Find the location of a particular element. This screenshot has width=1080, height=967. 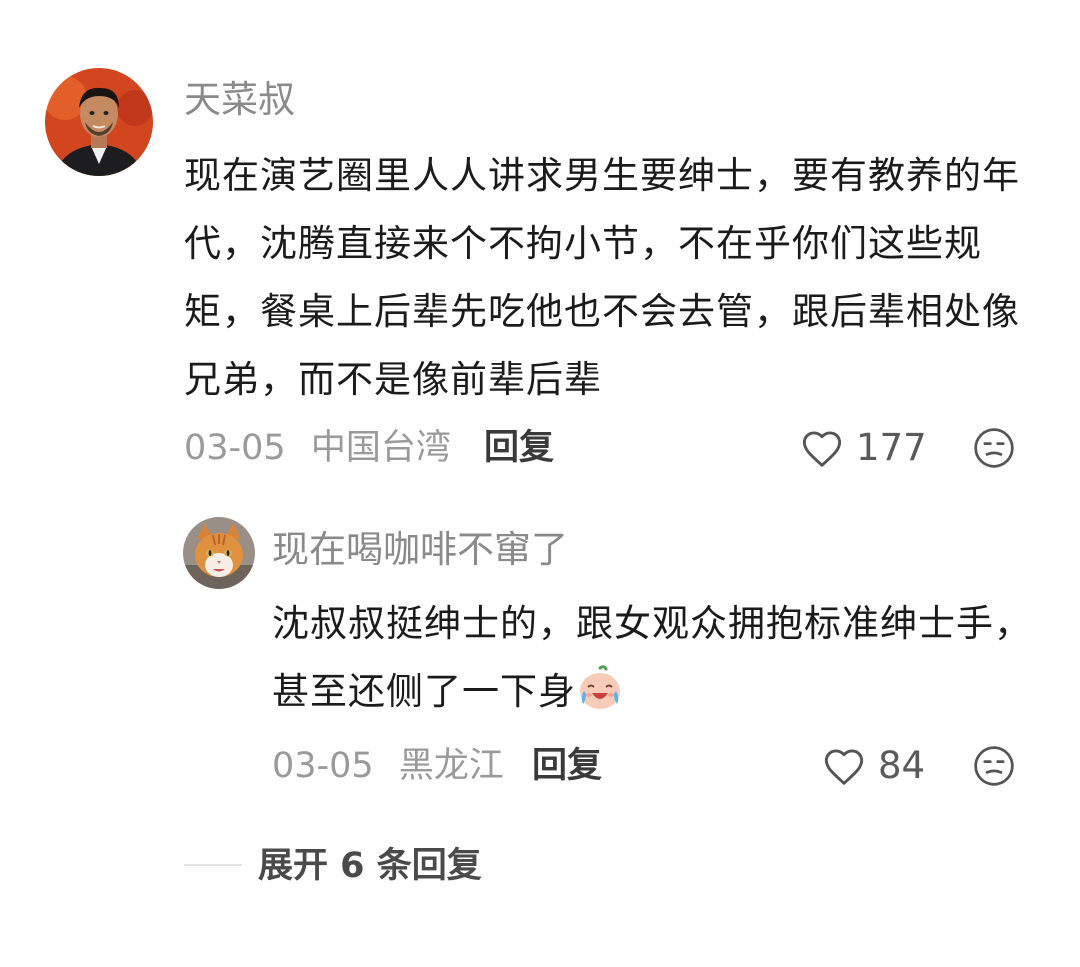

reply-username: 现在喝咖啡不窜了 is located at coordinates (420, 550).